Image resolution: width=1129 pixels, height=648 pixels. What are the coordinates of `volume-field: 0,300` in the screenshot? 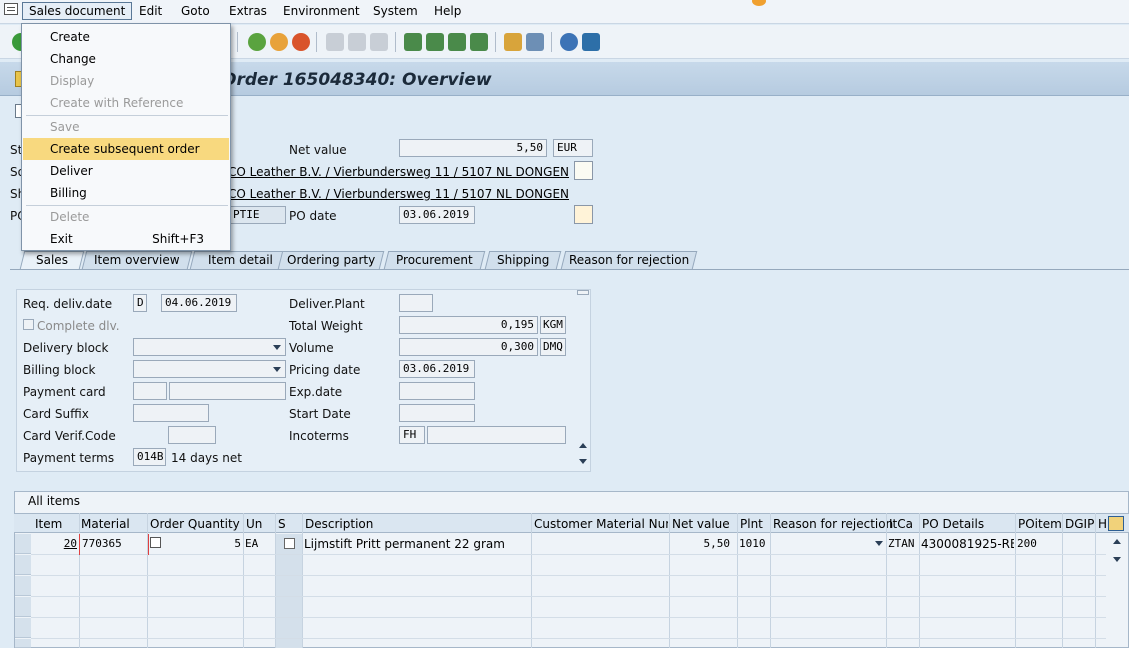 It's located at (468, 347).